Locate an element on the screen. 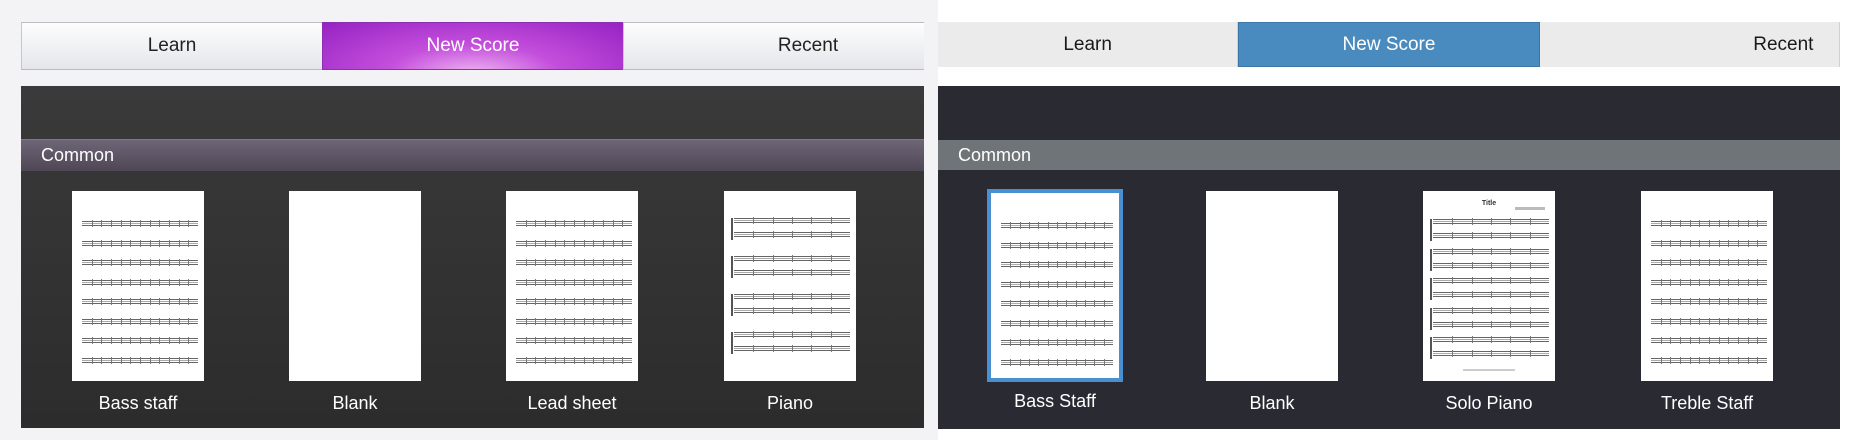  tab-label: Recent is located at coordinates (1783, 44).